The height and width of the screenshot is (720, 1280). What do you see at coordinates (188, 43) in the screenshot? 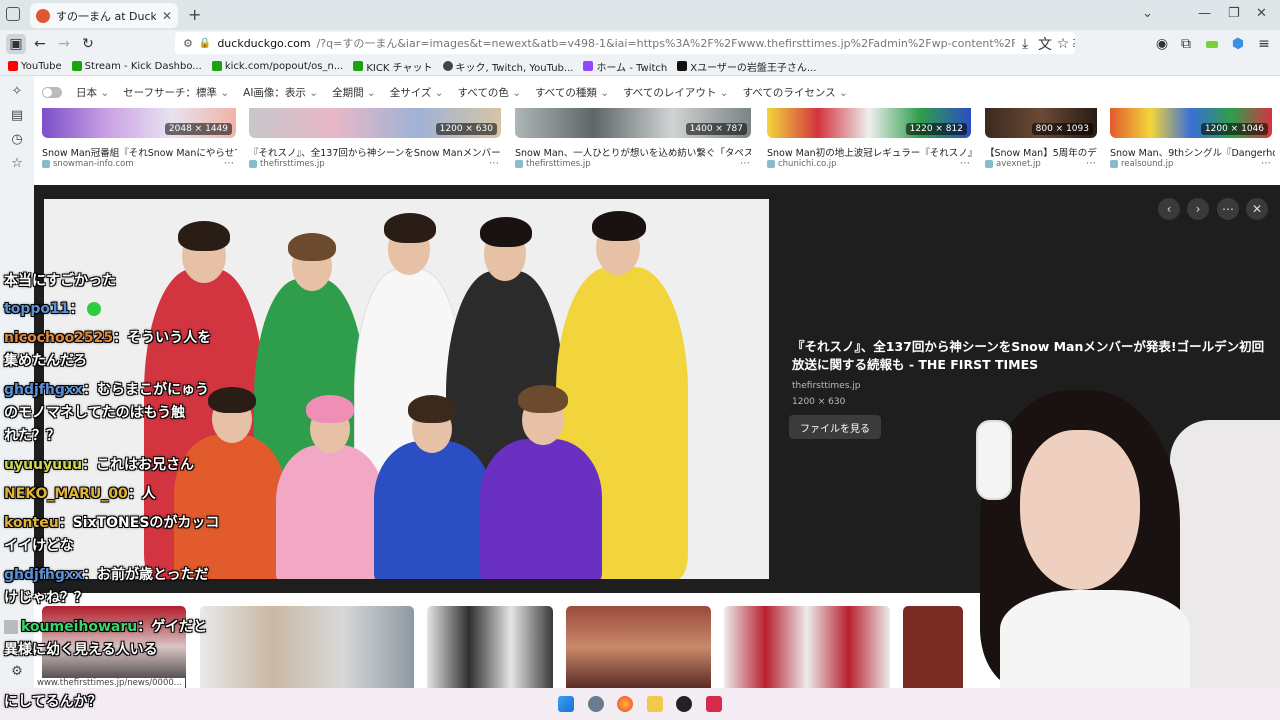
I see `site-info-icon: ⚙` at bounding box center [188, 43].